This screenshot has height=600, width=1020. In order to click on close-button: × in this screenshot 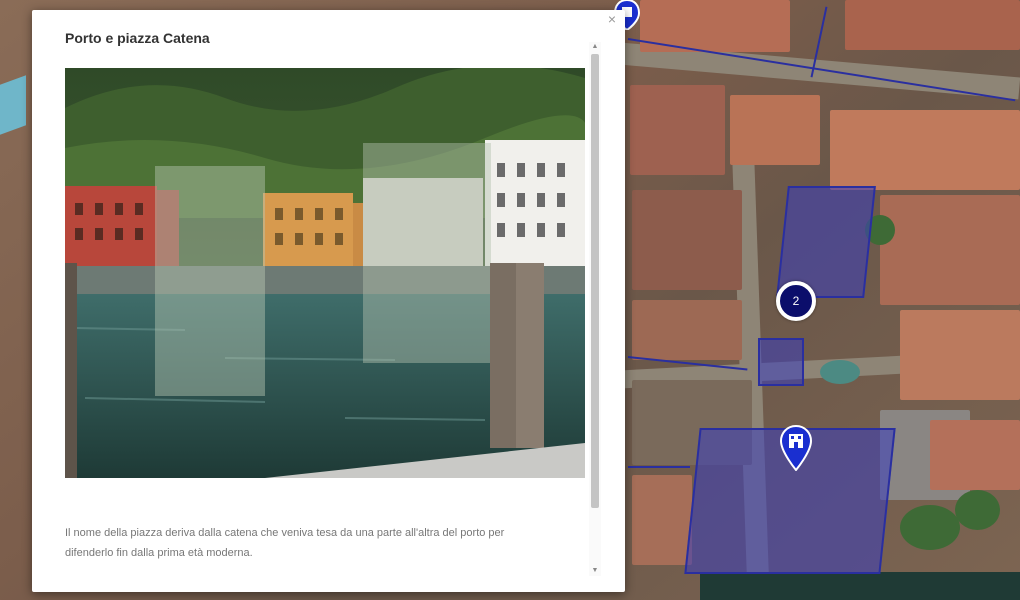, I will do `click(612, 19)`.